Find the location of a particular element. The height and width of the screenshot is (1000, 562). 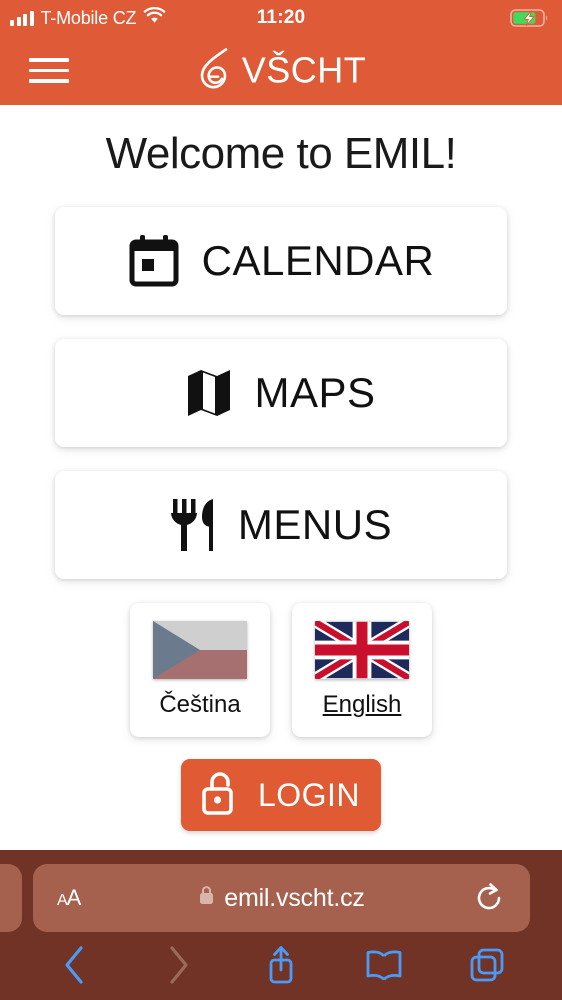

address-bar: AA emil.vscht.cz is located at coordinates (281, 898).